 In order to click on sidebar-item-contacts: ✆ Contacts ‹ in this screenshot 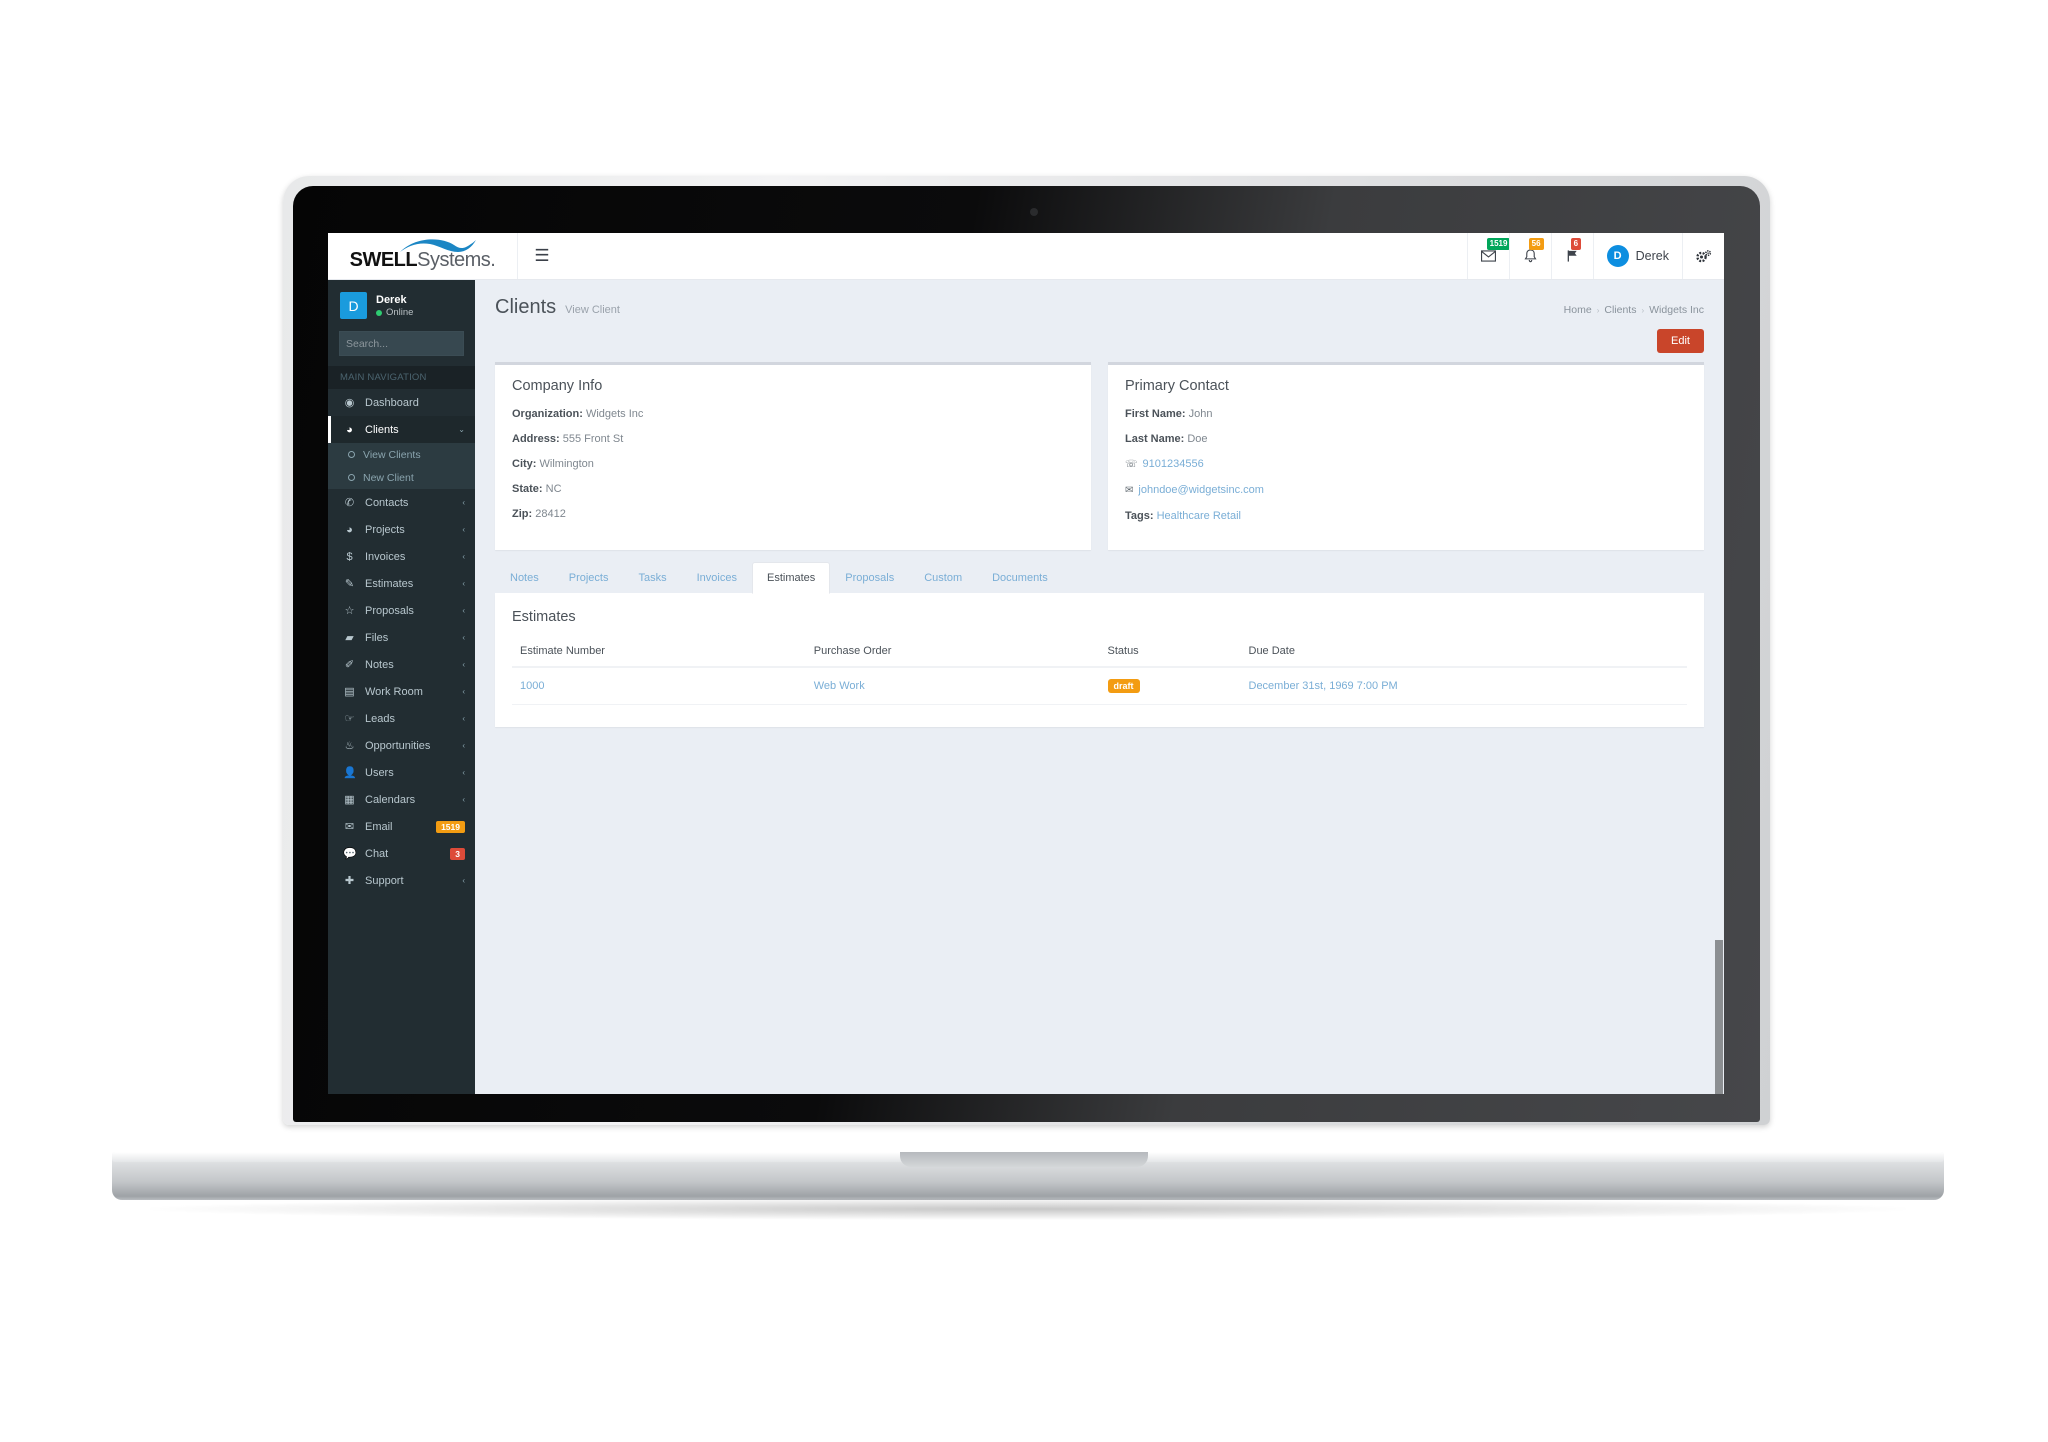, I will do `click(401, 502)`.